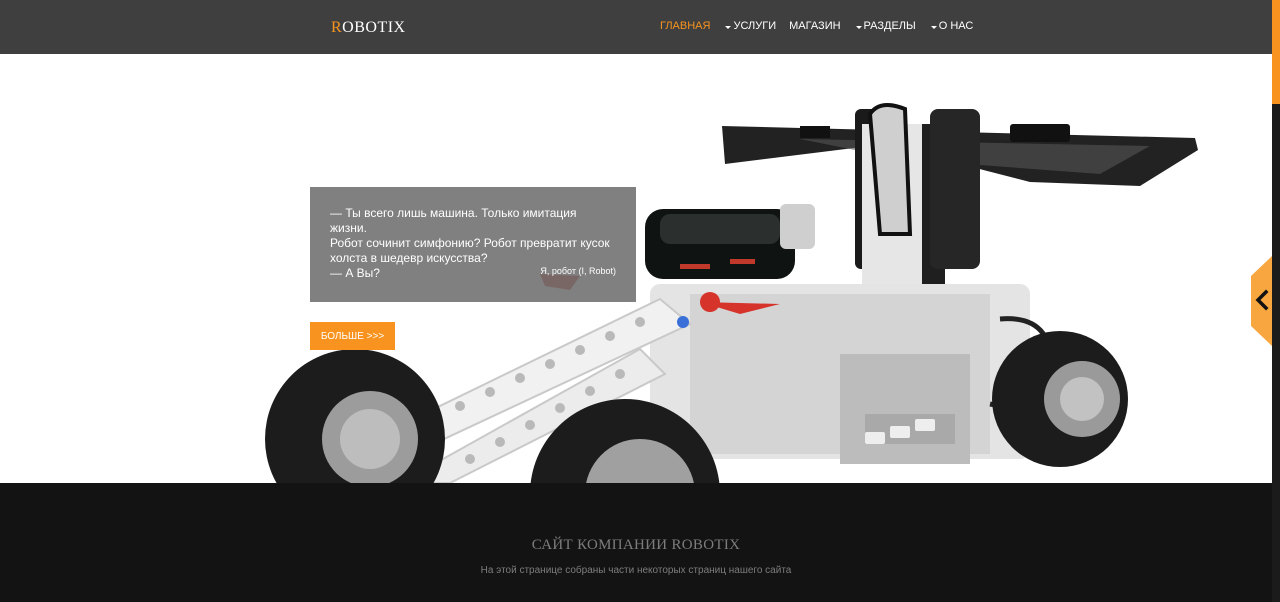  I want to click on nav-item-about: О НАС, so click(952, 26).